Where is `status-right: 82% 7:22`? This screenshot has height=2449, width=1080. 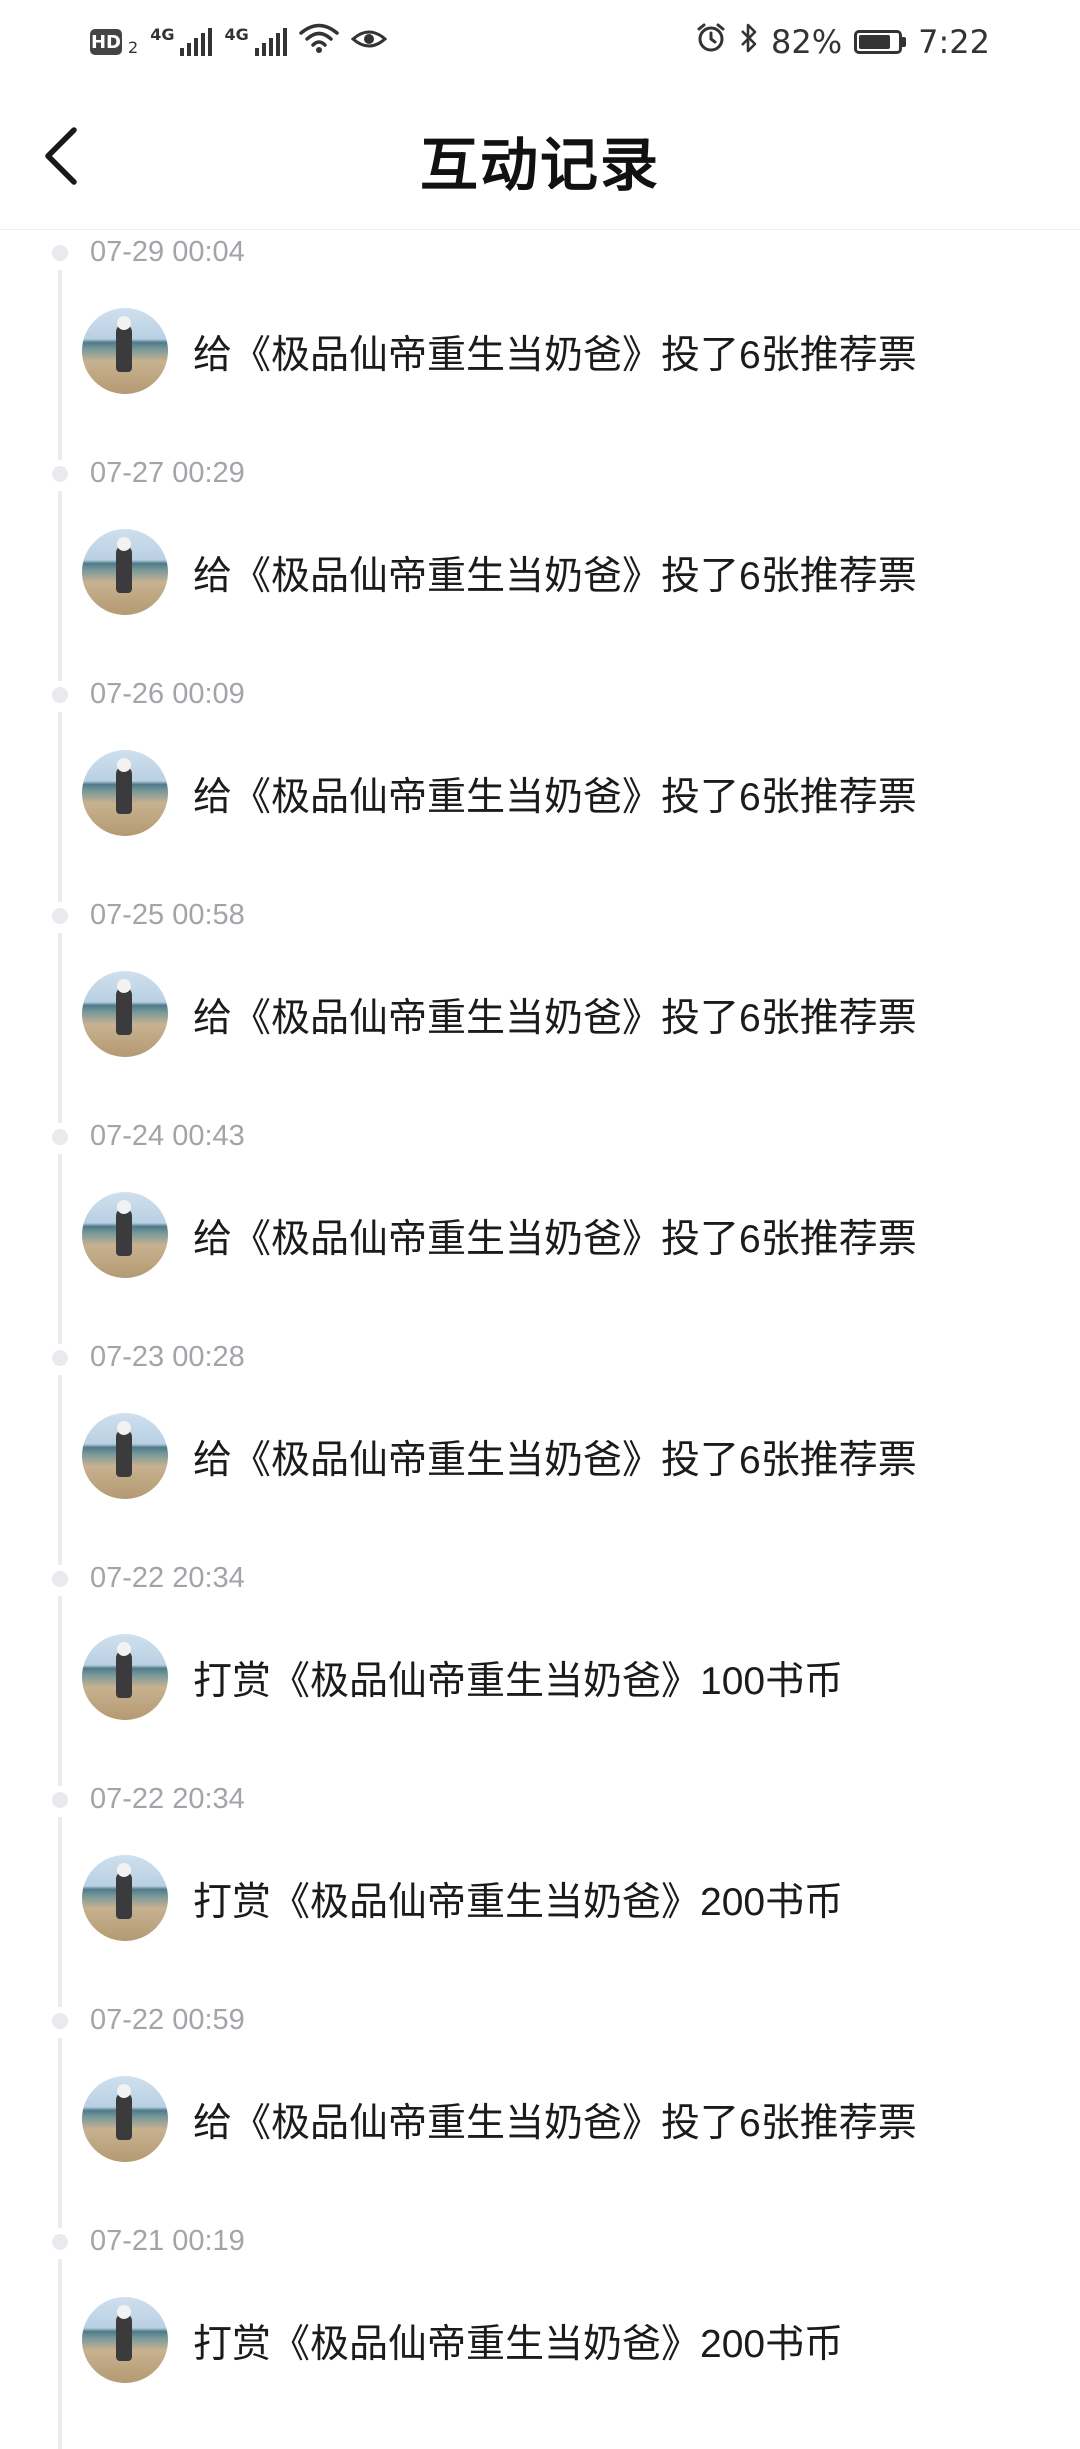
status-right: 82% 7:22 is located at coordinates (842, 42).